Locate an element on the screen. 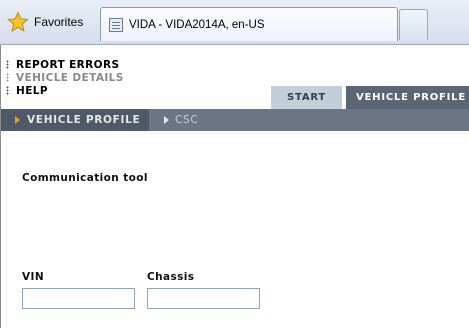 This screenshot has width=469, height=328. browser-tab-title: VIDA - VIDA2014A, en-US is located at coordinates (197, 24).